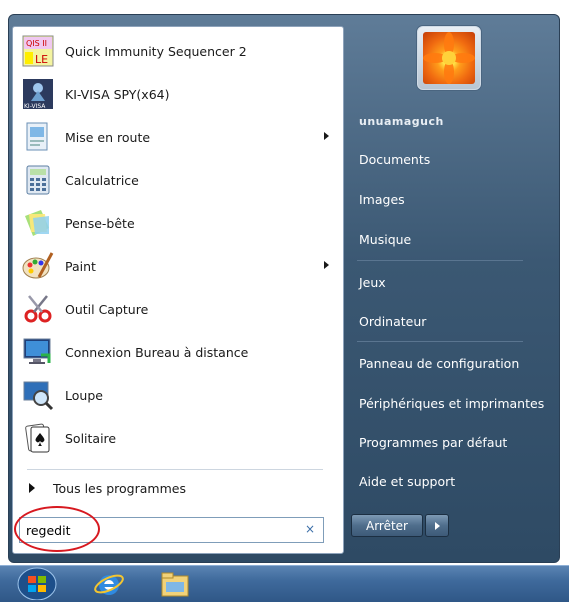 The image size is (569, 604). I want to click on program-paint: Paint, so click(177, 266).